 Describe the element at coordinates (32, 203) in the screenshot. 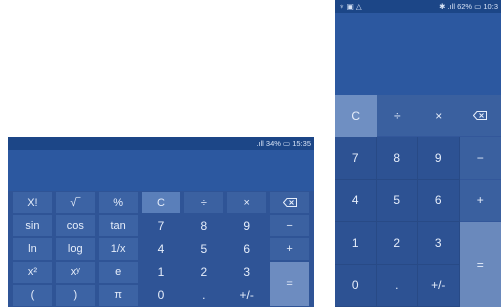

I see `key-factorial-button: X!` at that location.